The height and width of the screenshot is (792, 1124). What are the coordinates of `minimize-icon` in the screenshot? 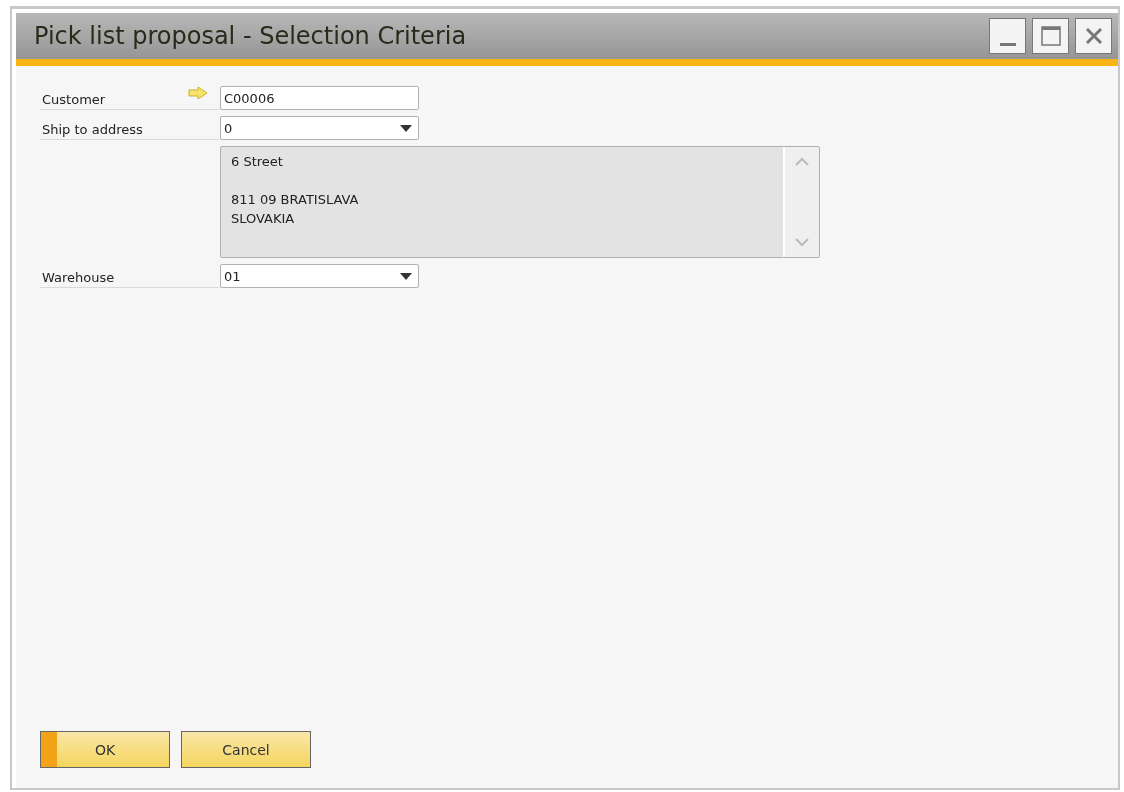 It's located at (1007, 44).